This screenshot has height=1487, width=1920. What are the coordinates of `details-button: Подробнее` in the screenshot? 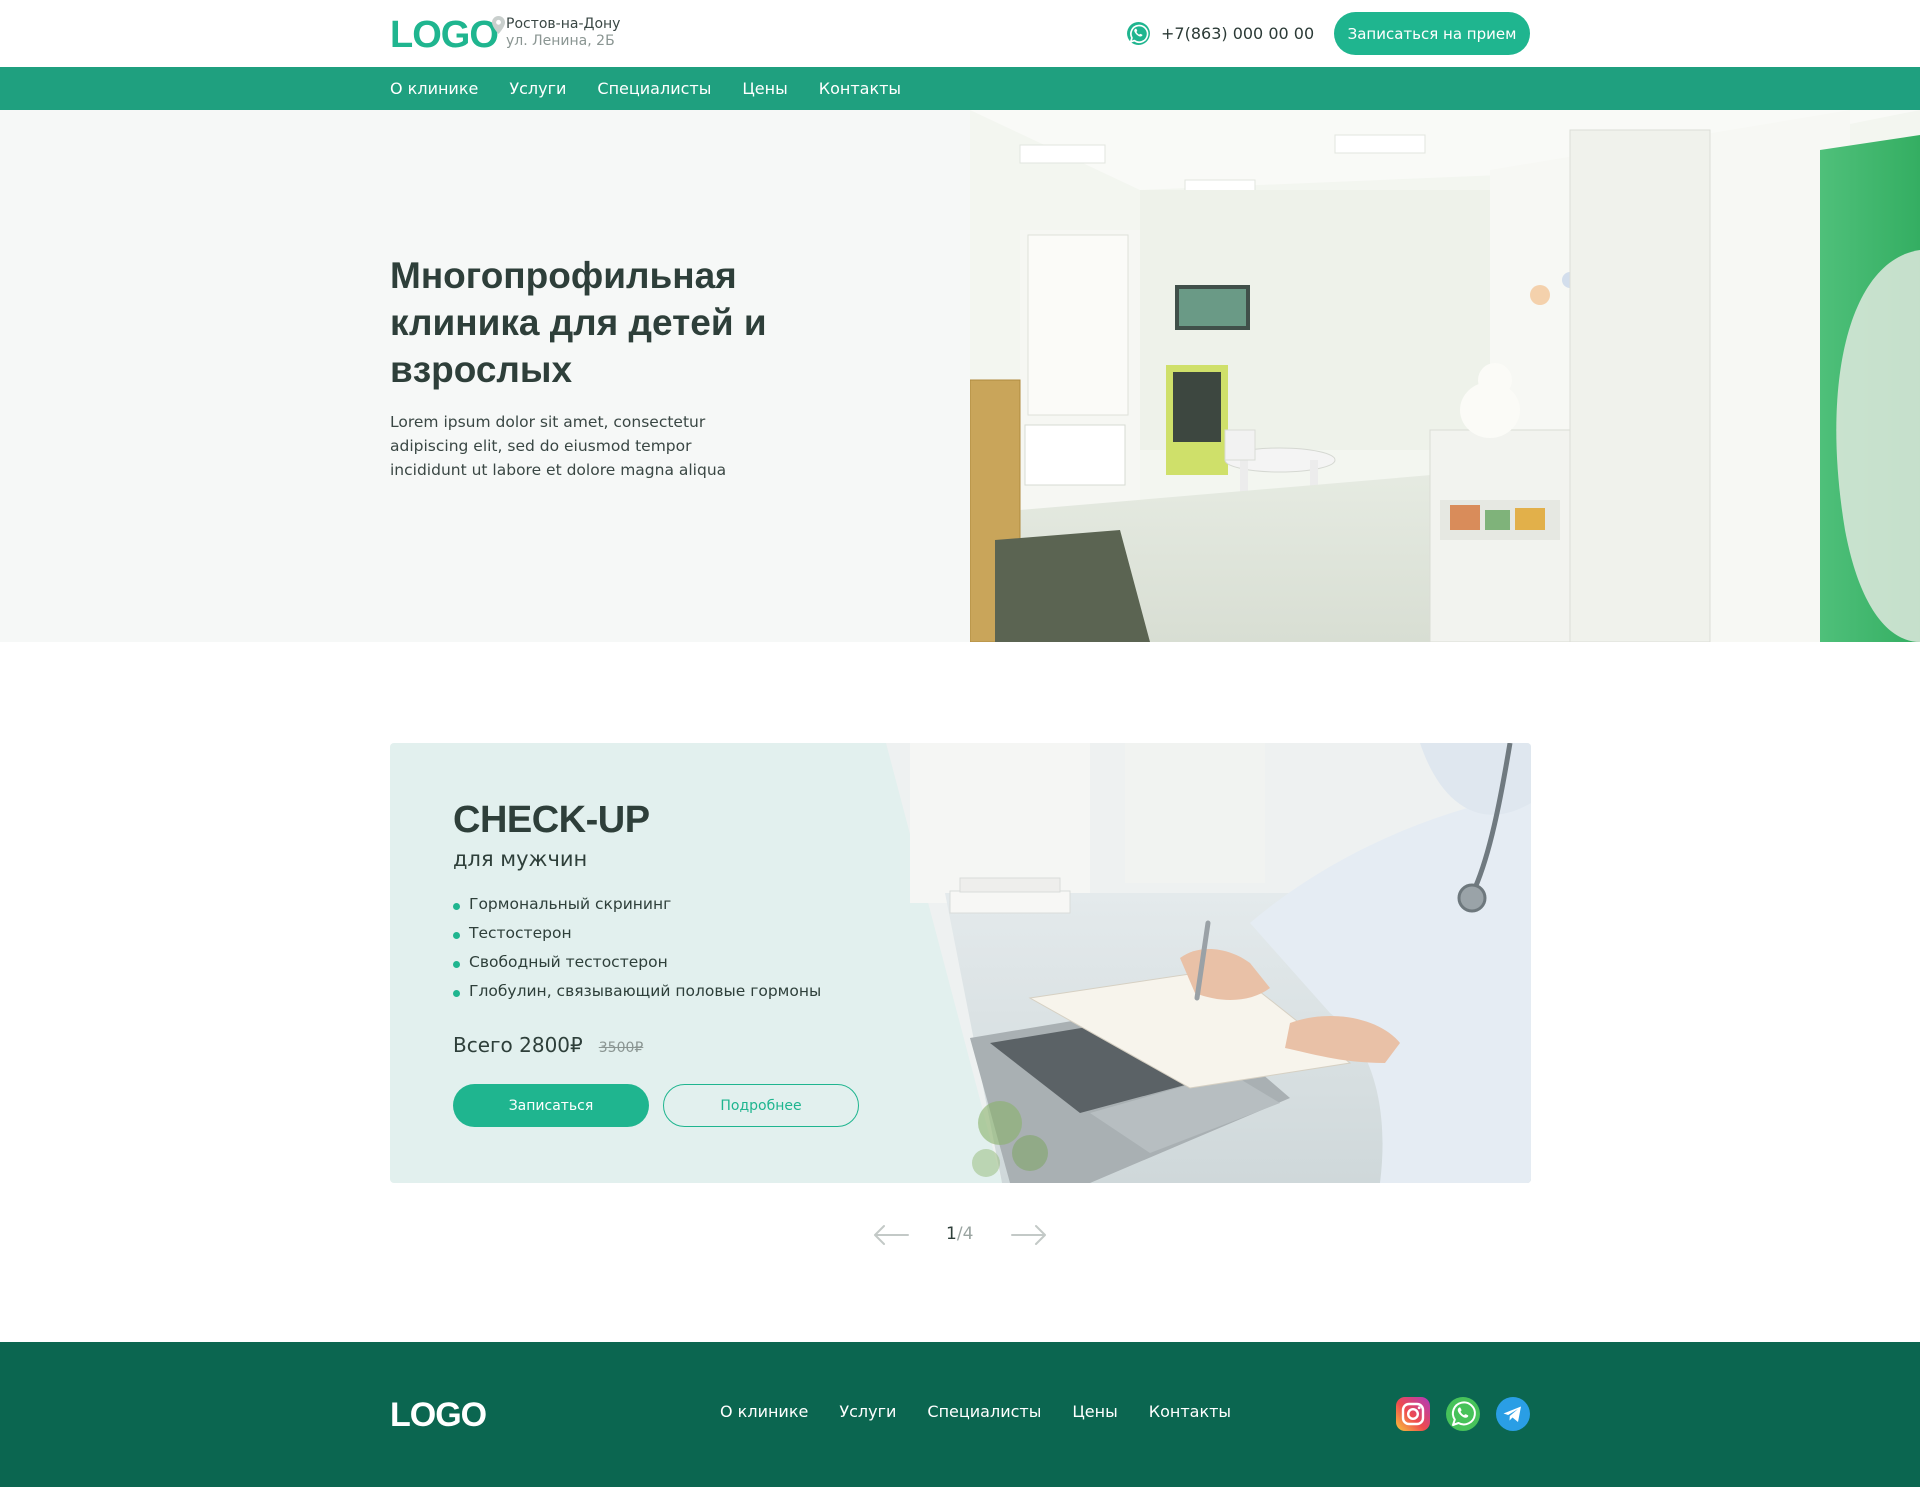 It's located at (761, 1105).